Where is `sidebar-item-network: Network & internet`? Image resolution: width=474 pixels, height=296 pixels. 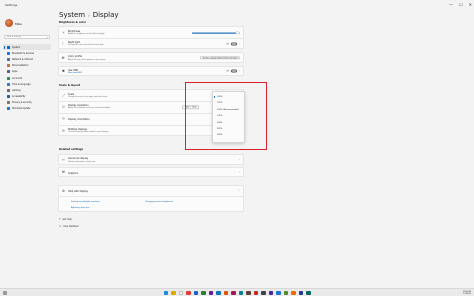 sidebar-item-network: Network & internet is located at coordinates (27, 59).